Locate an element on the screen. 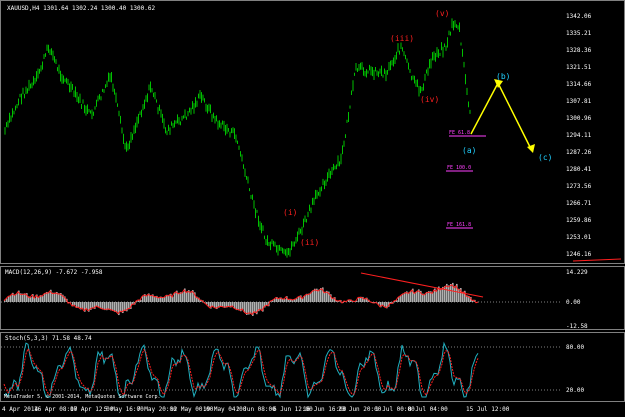  wave-label-ii: (ii) is located at coordinates (310, 242).